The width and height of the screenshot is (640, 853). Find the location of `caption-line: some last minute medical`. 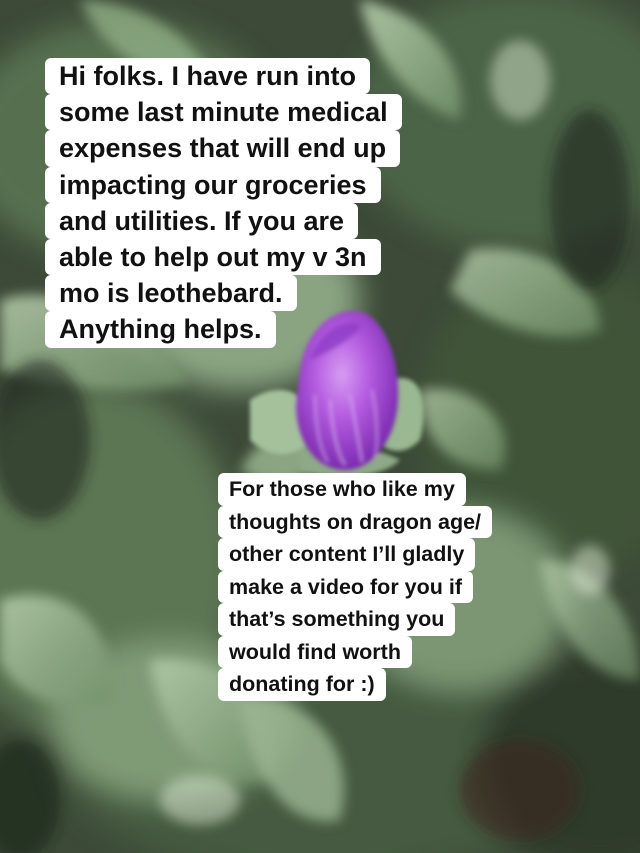

caption-line: some last minute medical is located at coordinates (223, 112).